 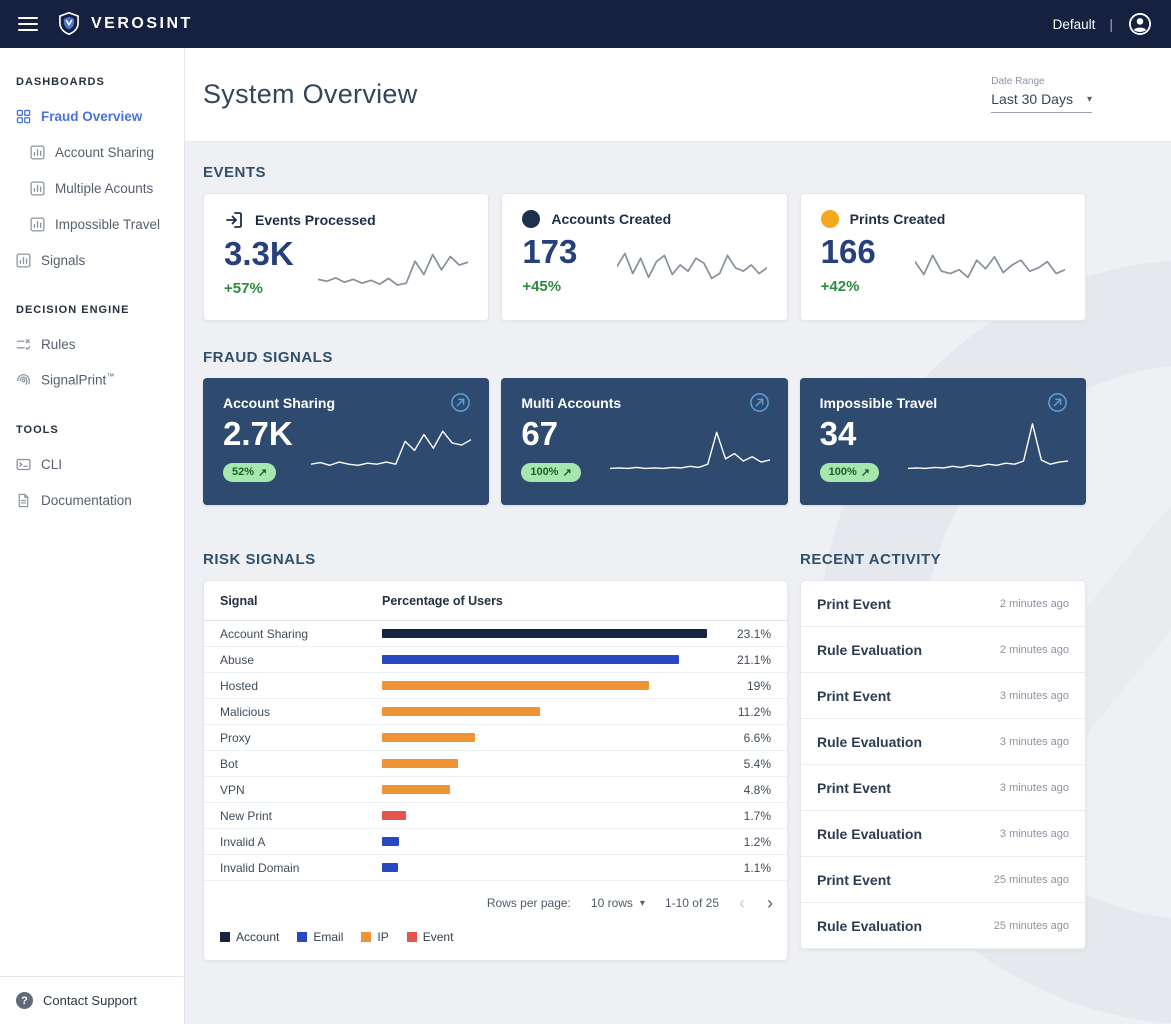 I want to click on sidebar-section-tools: TOOLS CLI Documentation, so click(x=92, y=471).